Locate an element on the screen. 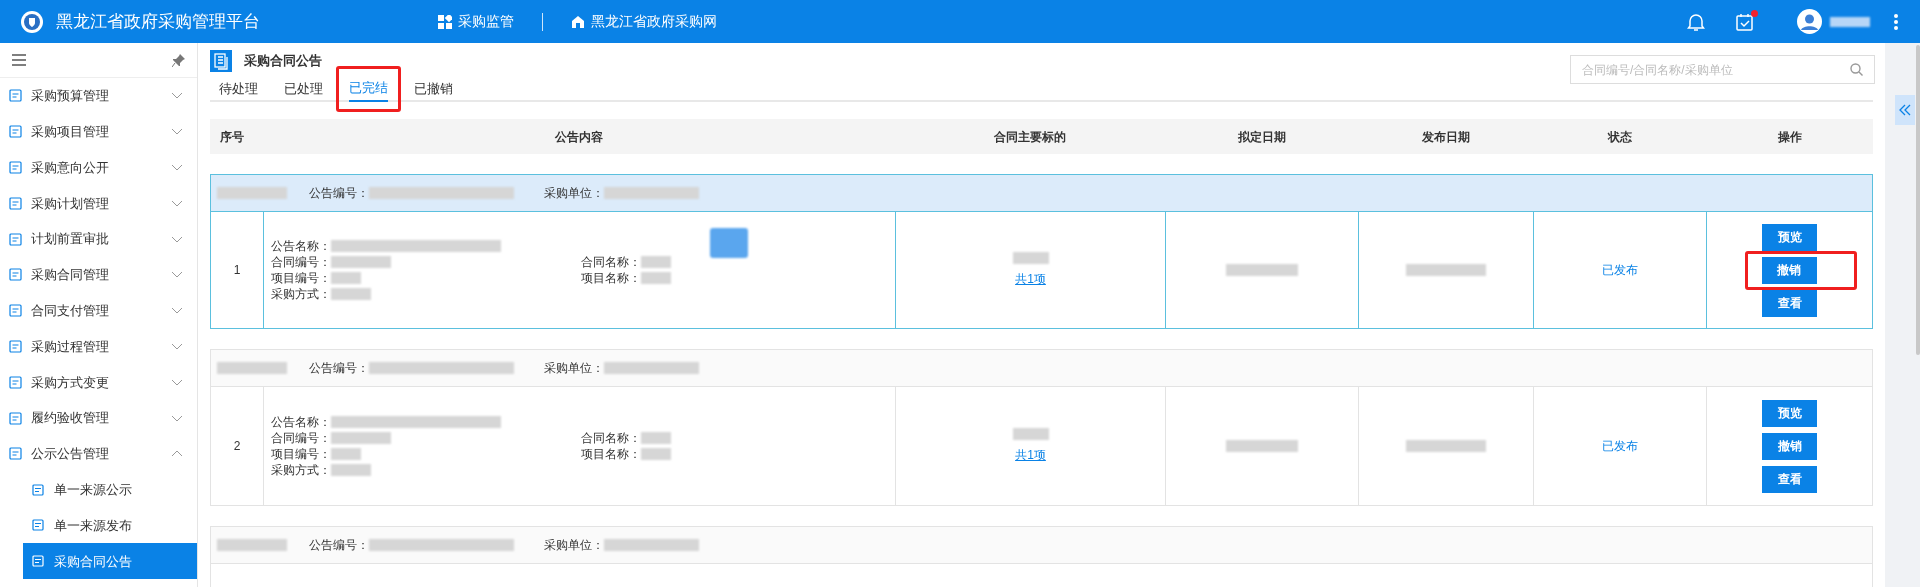 Image resolution: width=1920 pixels, height=587 pixels. task-check-icon is located at coordinates (1745, 21).